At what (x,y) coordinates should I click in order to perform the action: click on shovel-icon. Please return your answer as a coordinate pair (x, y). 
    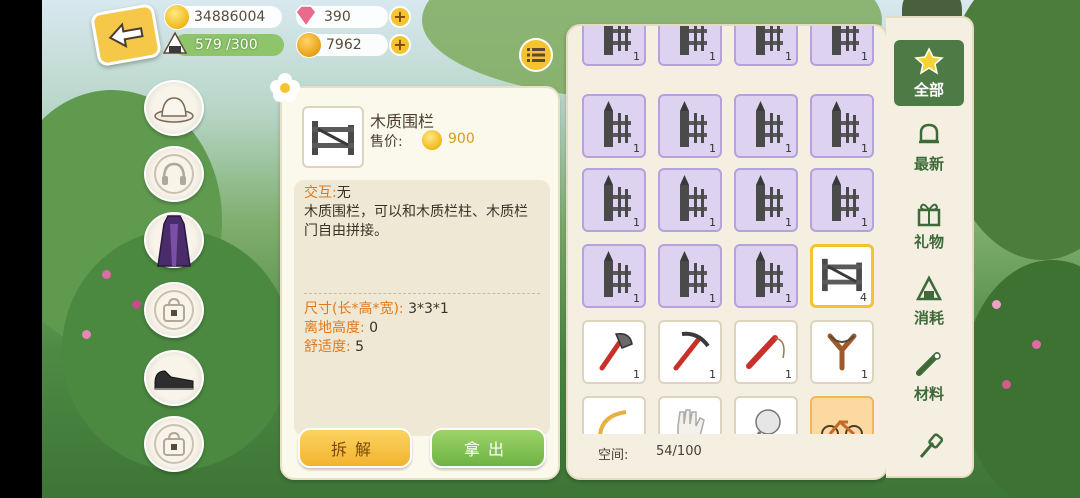
    Looking at the image, I should click on (929, 449).